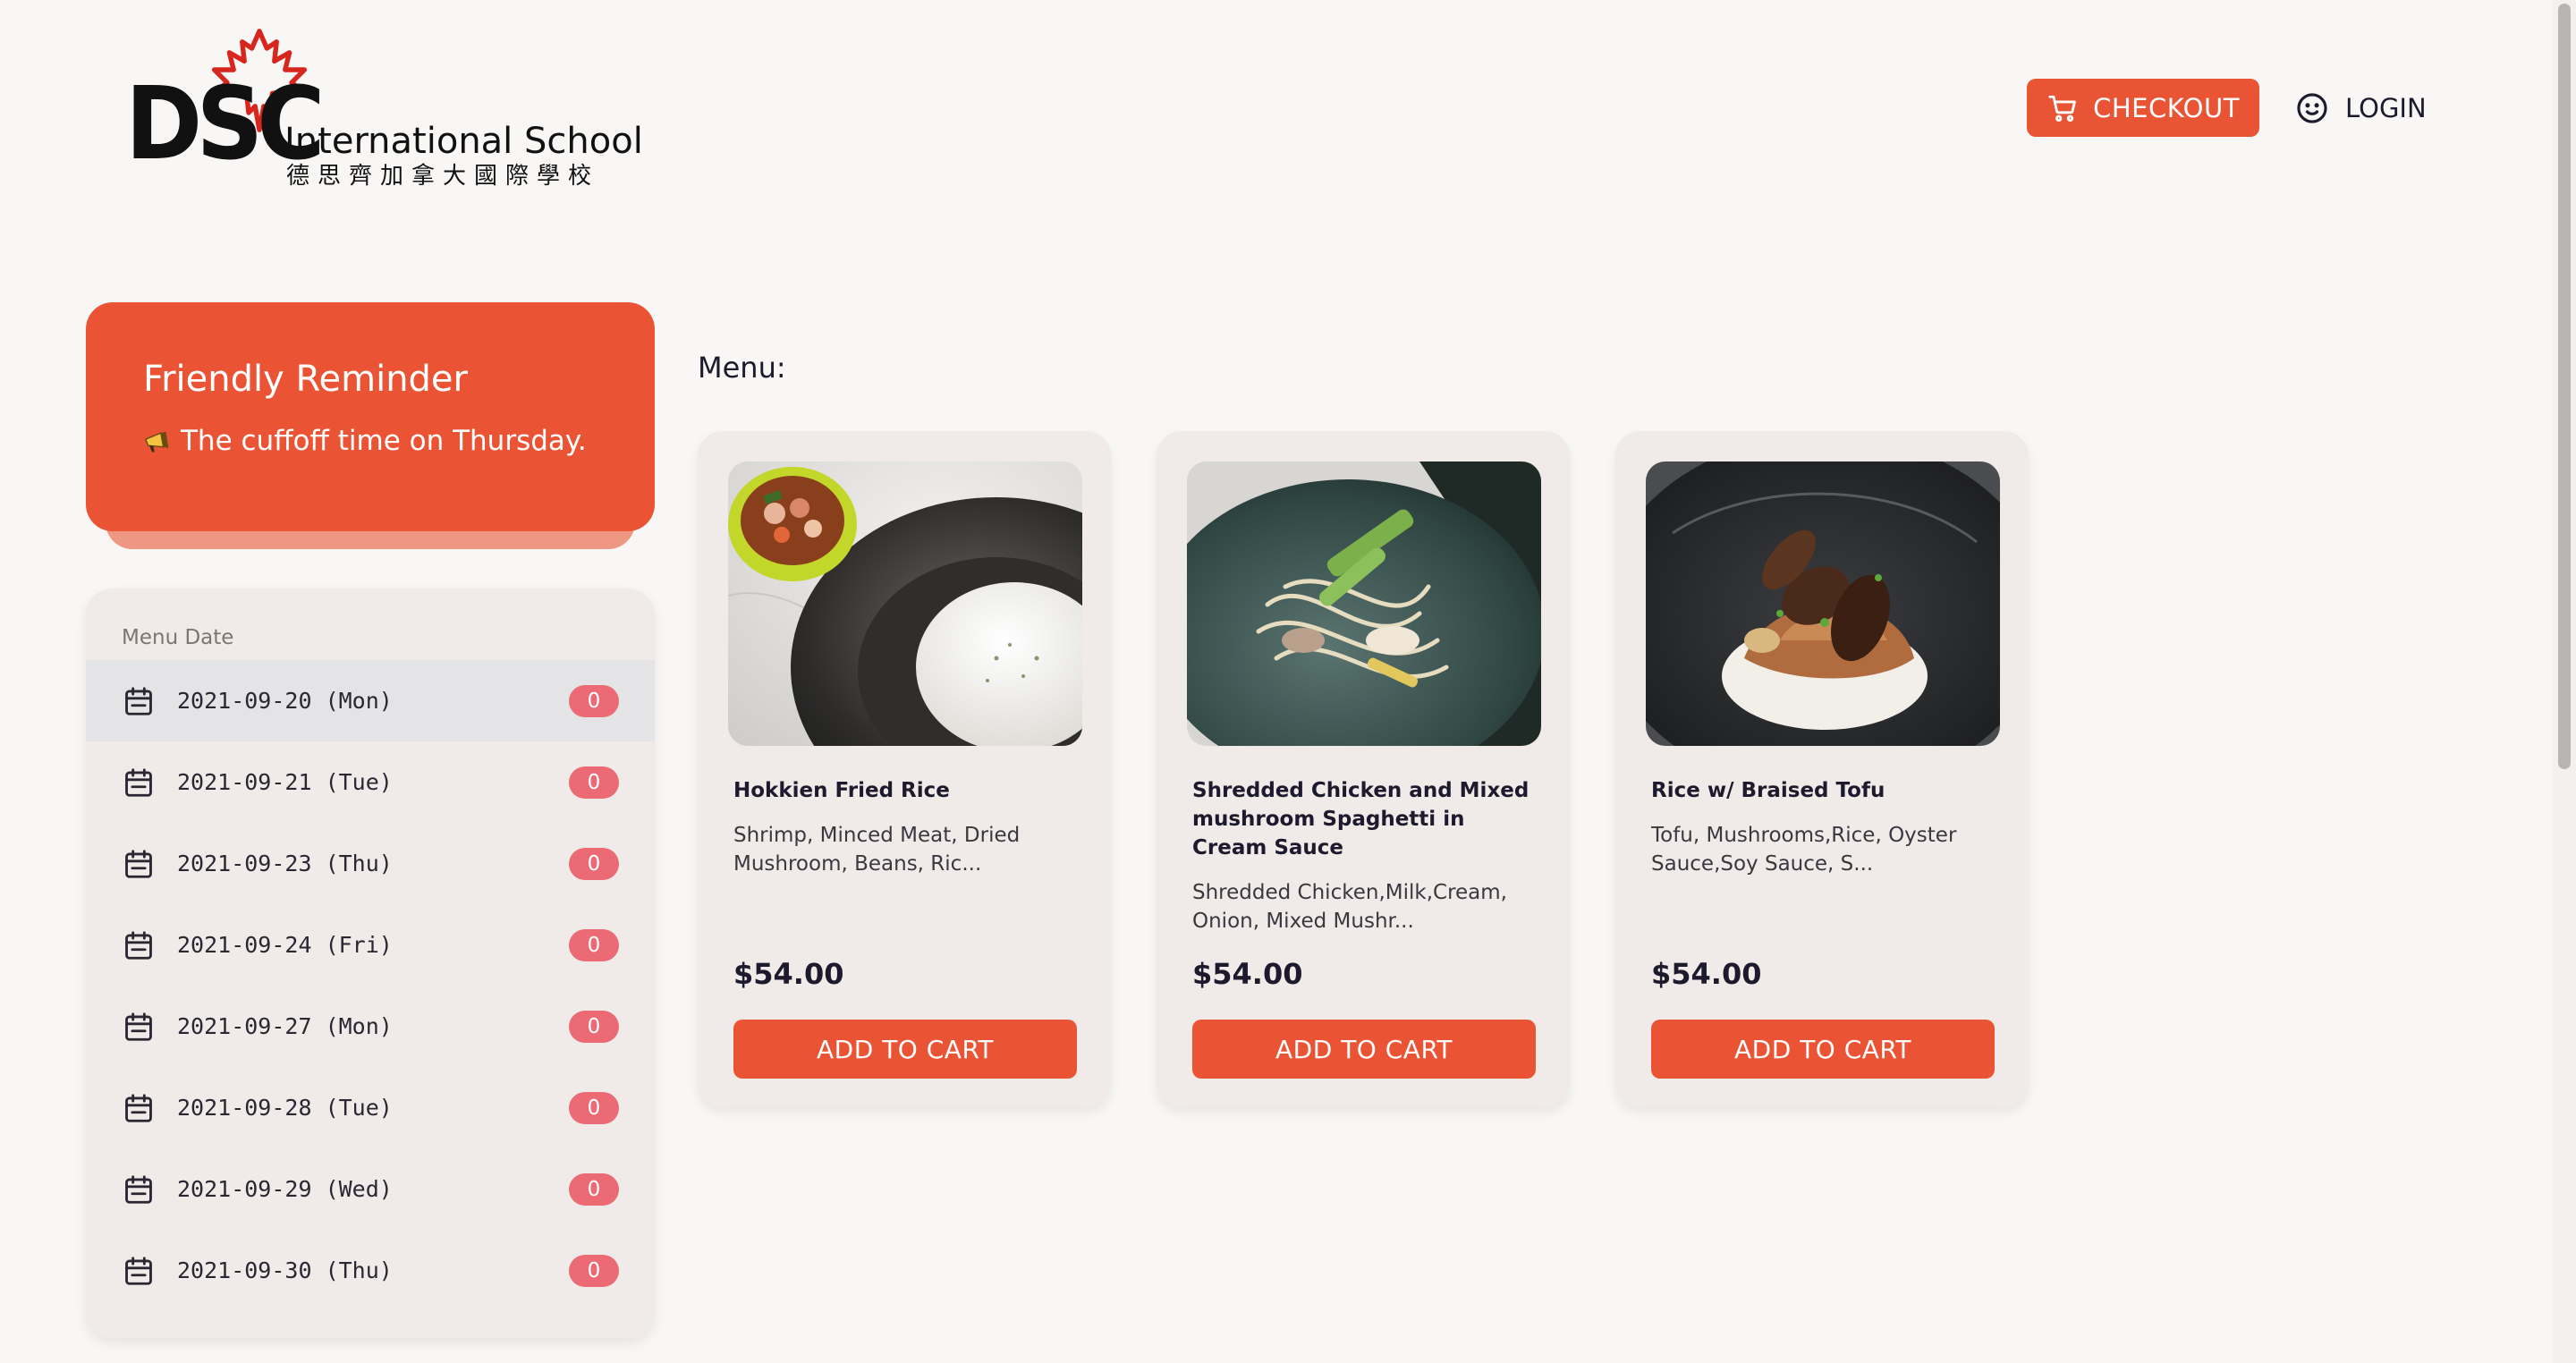  What do you see at coordinates (1768, 790) in the screenshot?
I see `dish-name: Rice w/ Braised Tofu` at bounding box center [1768, 790].